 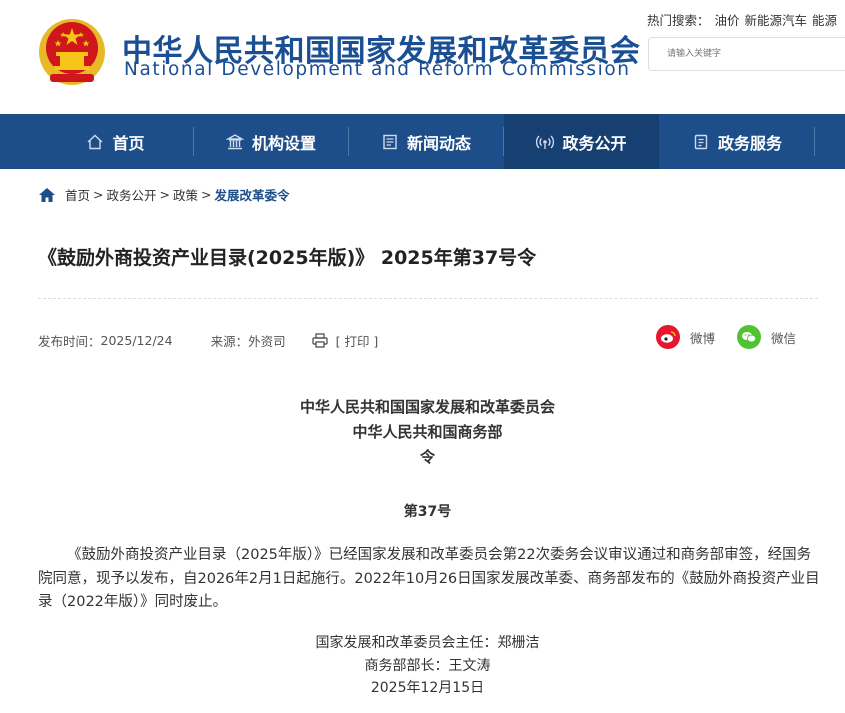 I want to click on breadcrumb-policy: 政策, so click(x=185, y=194).